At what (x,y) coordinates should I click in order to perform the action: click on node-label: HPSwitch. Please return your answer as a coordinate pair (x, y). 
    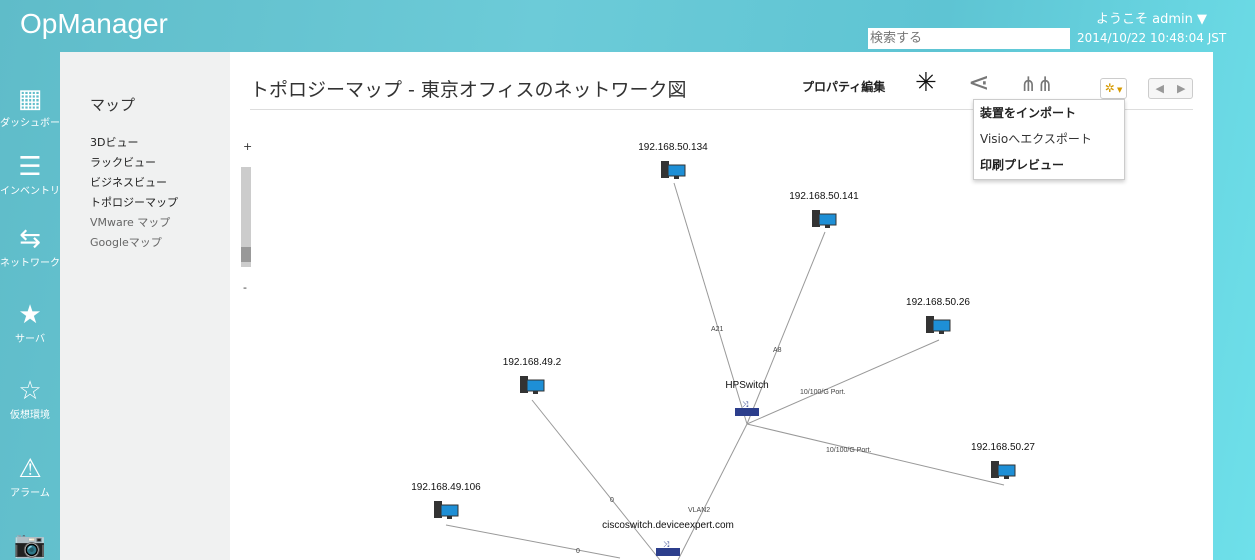
    Looking at the image, I should click on (746, 385).